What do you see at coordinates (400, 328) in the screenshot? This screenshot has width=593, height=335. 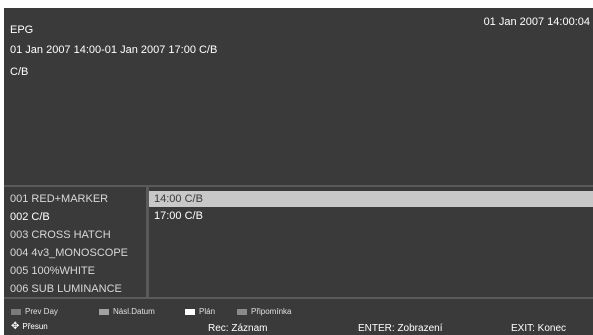 I see `enter-hint: ENTER: Zobrazení` at bounding box center [400, 328].